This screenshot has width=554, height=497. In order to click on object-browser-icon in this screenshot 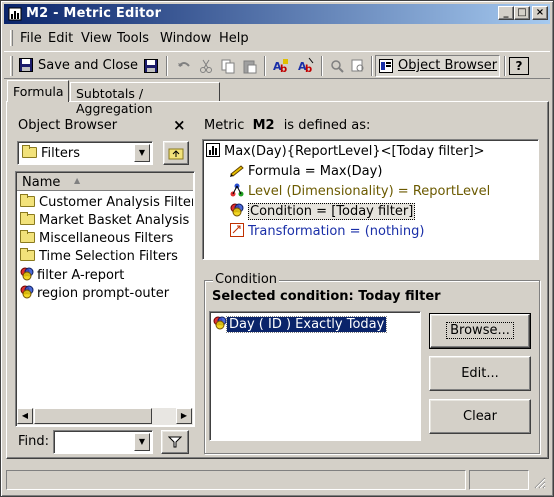, I will do `click(386, 66)`.